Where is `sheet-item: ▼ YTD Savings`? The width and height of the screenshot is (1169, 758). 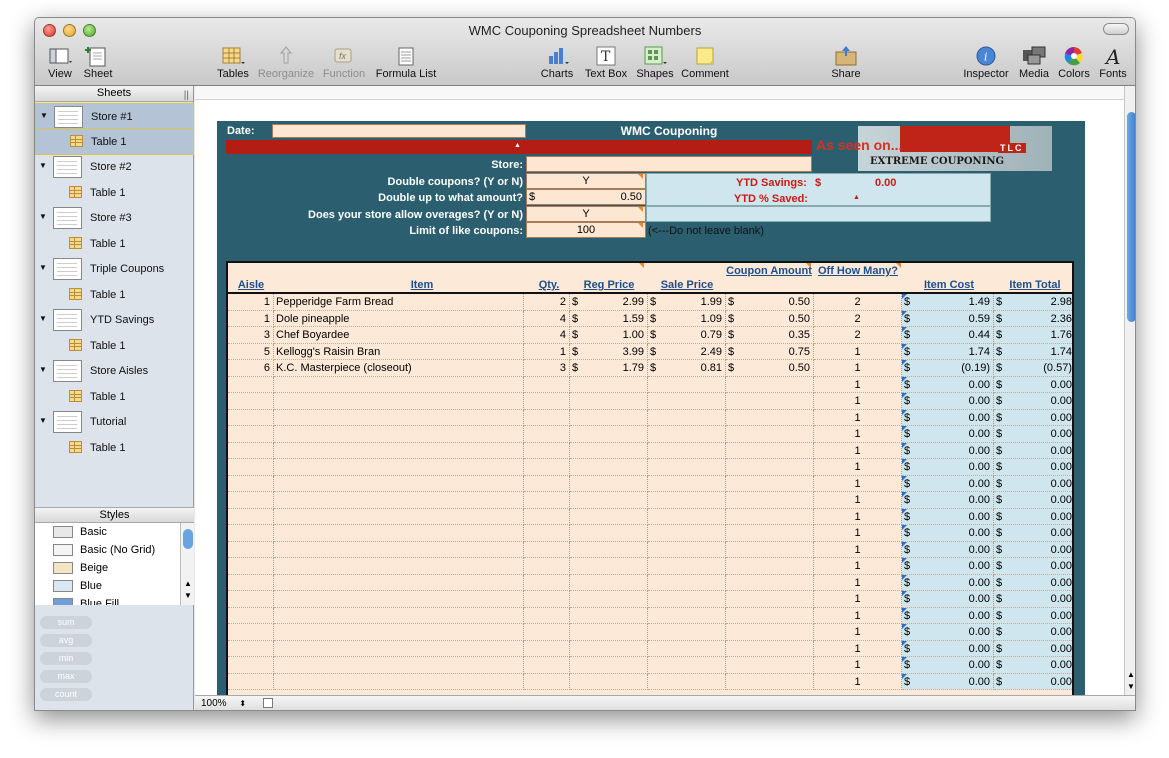 sheet-item: ▼ YTD Savings is located at coordinates (114, 320).